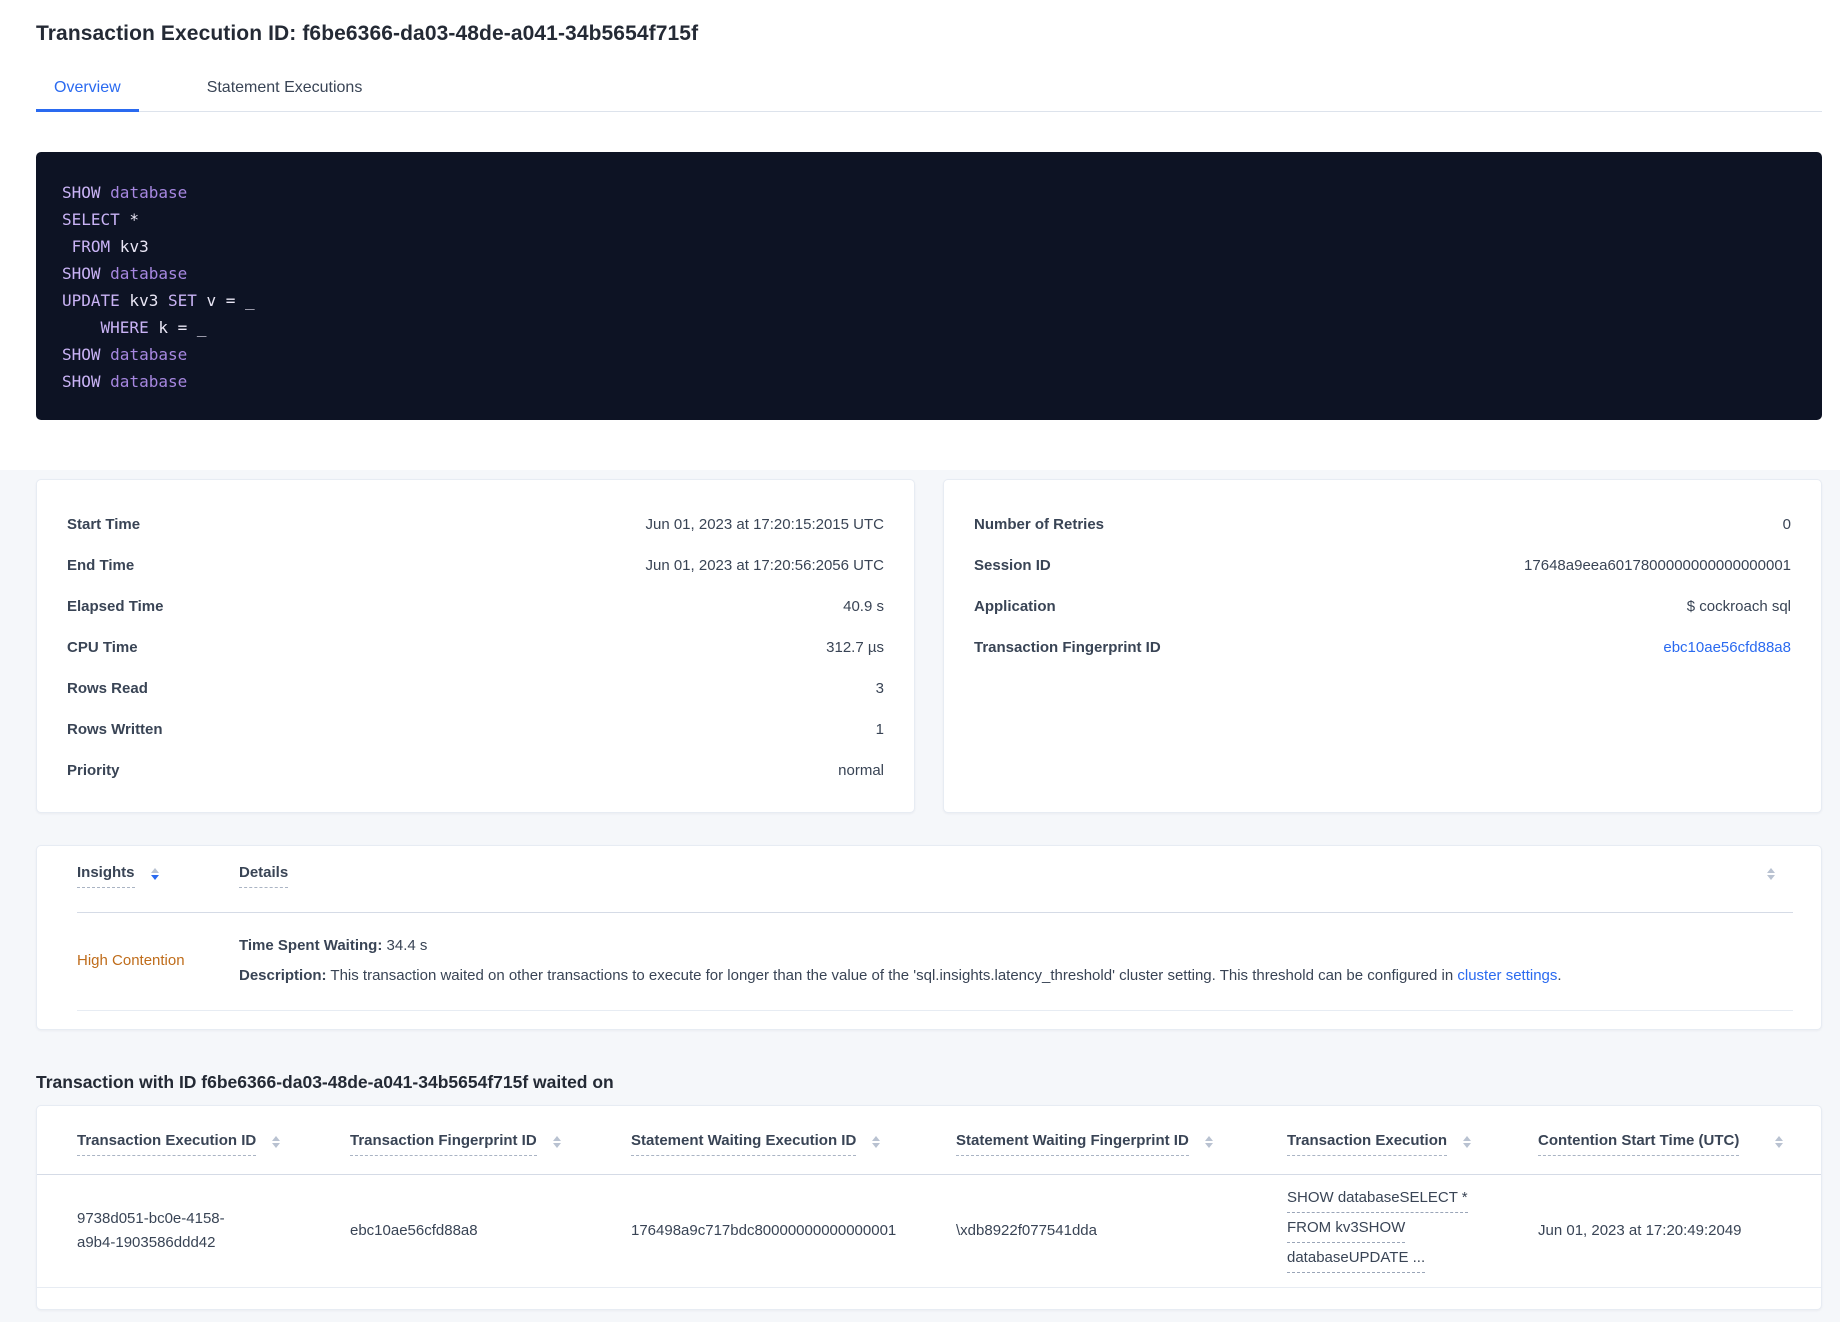 This screenshot has width=1840, height=1322. I want to click on summary-row: Priority normal, so click(475, 770).